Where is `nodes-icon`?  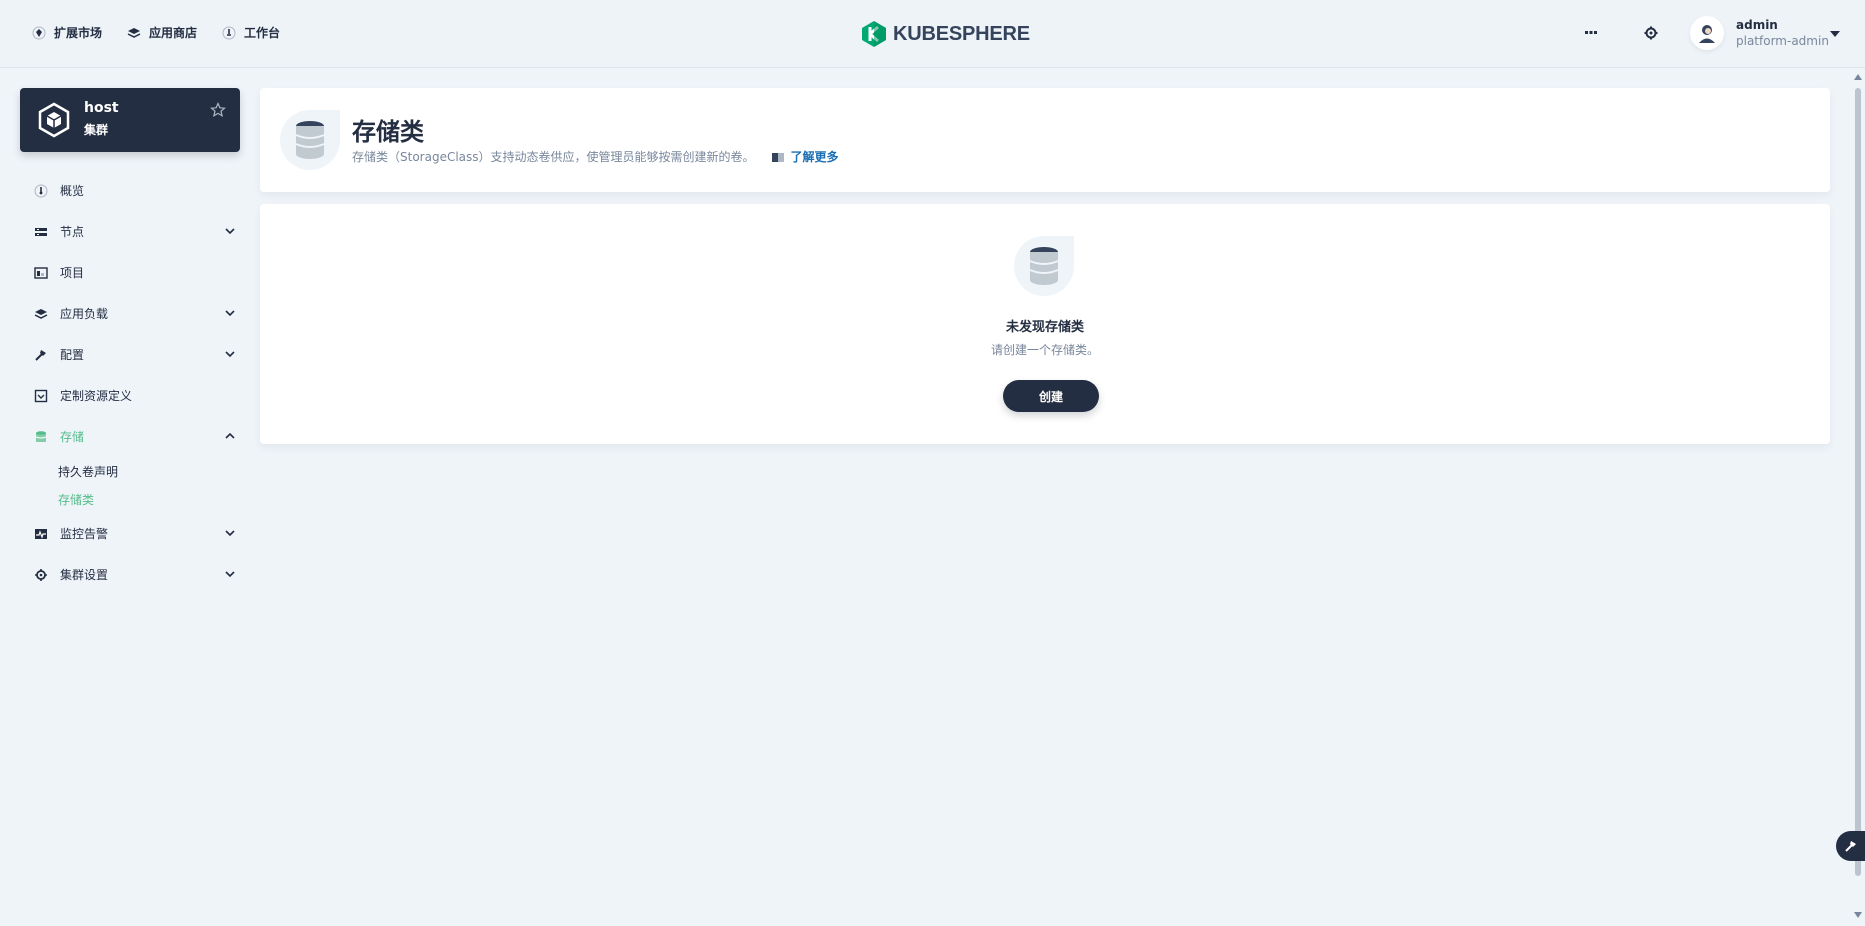 nodes-icon is located at coordinates (41, 231).